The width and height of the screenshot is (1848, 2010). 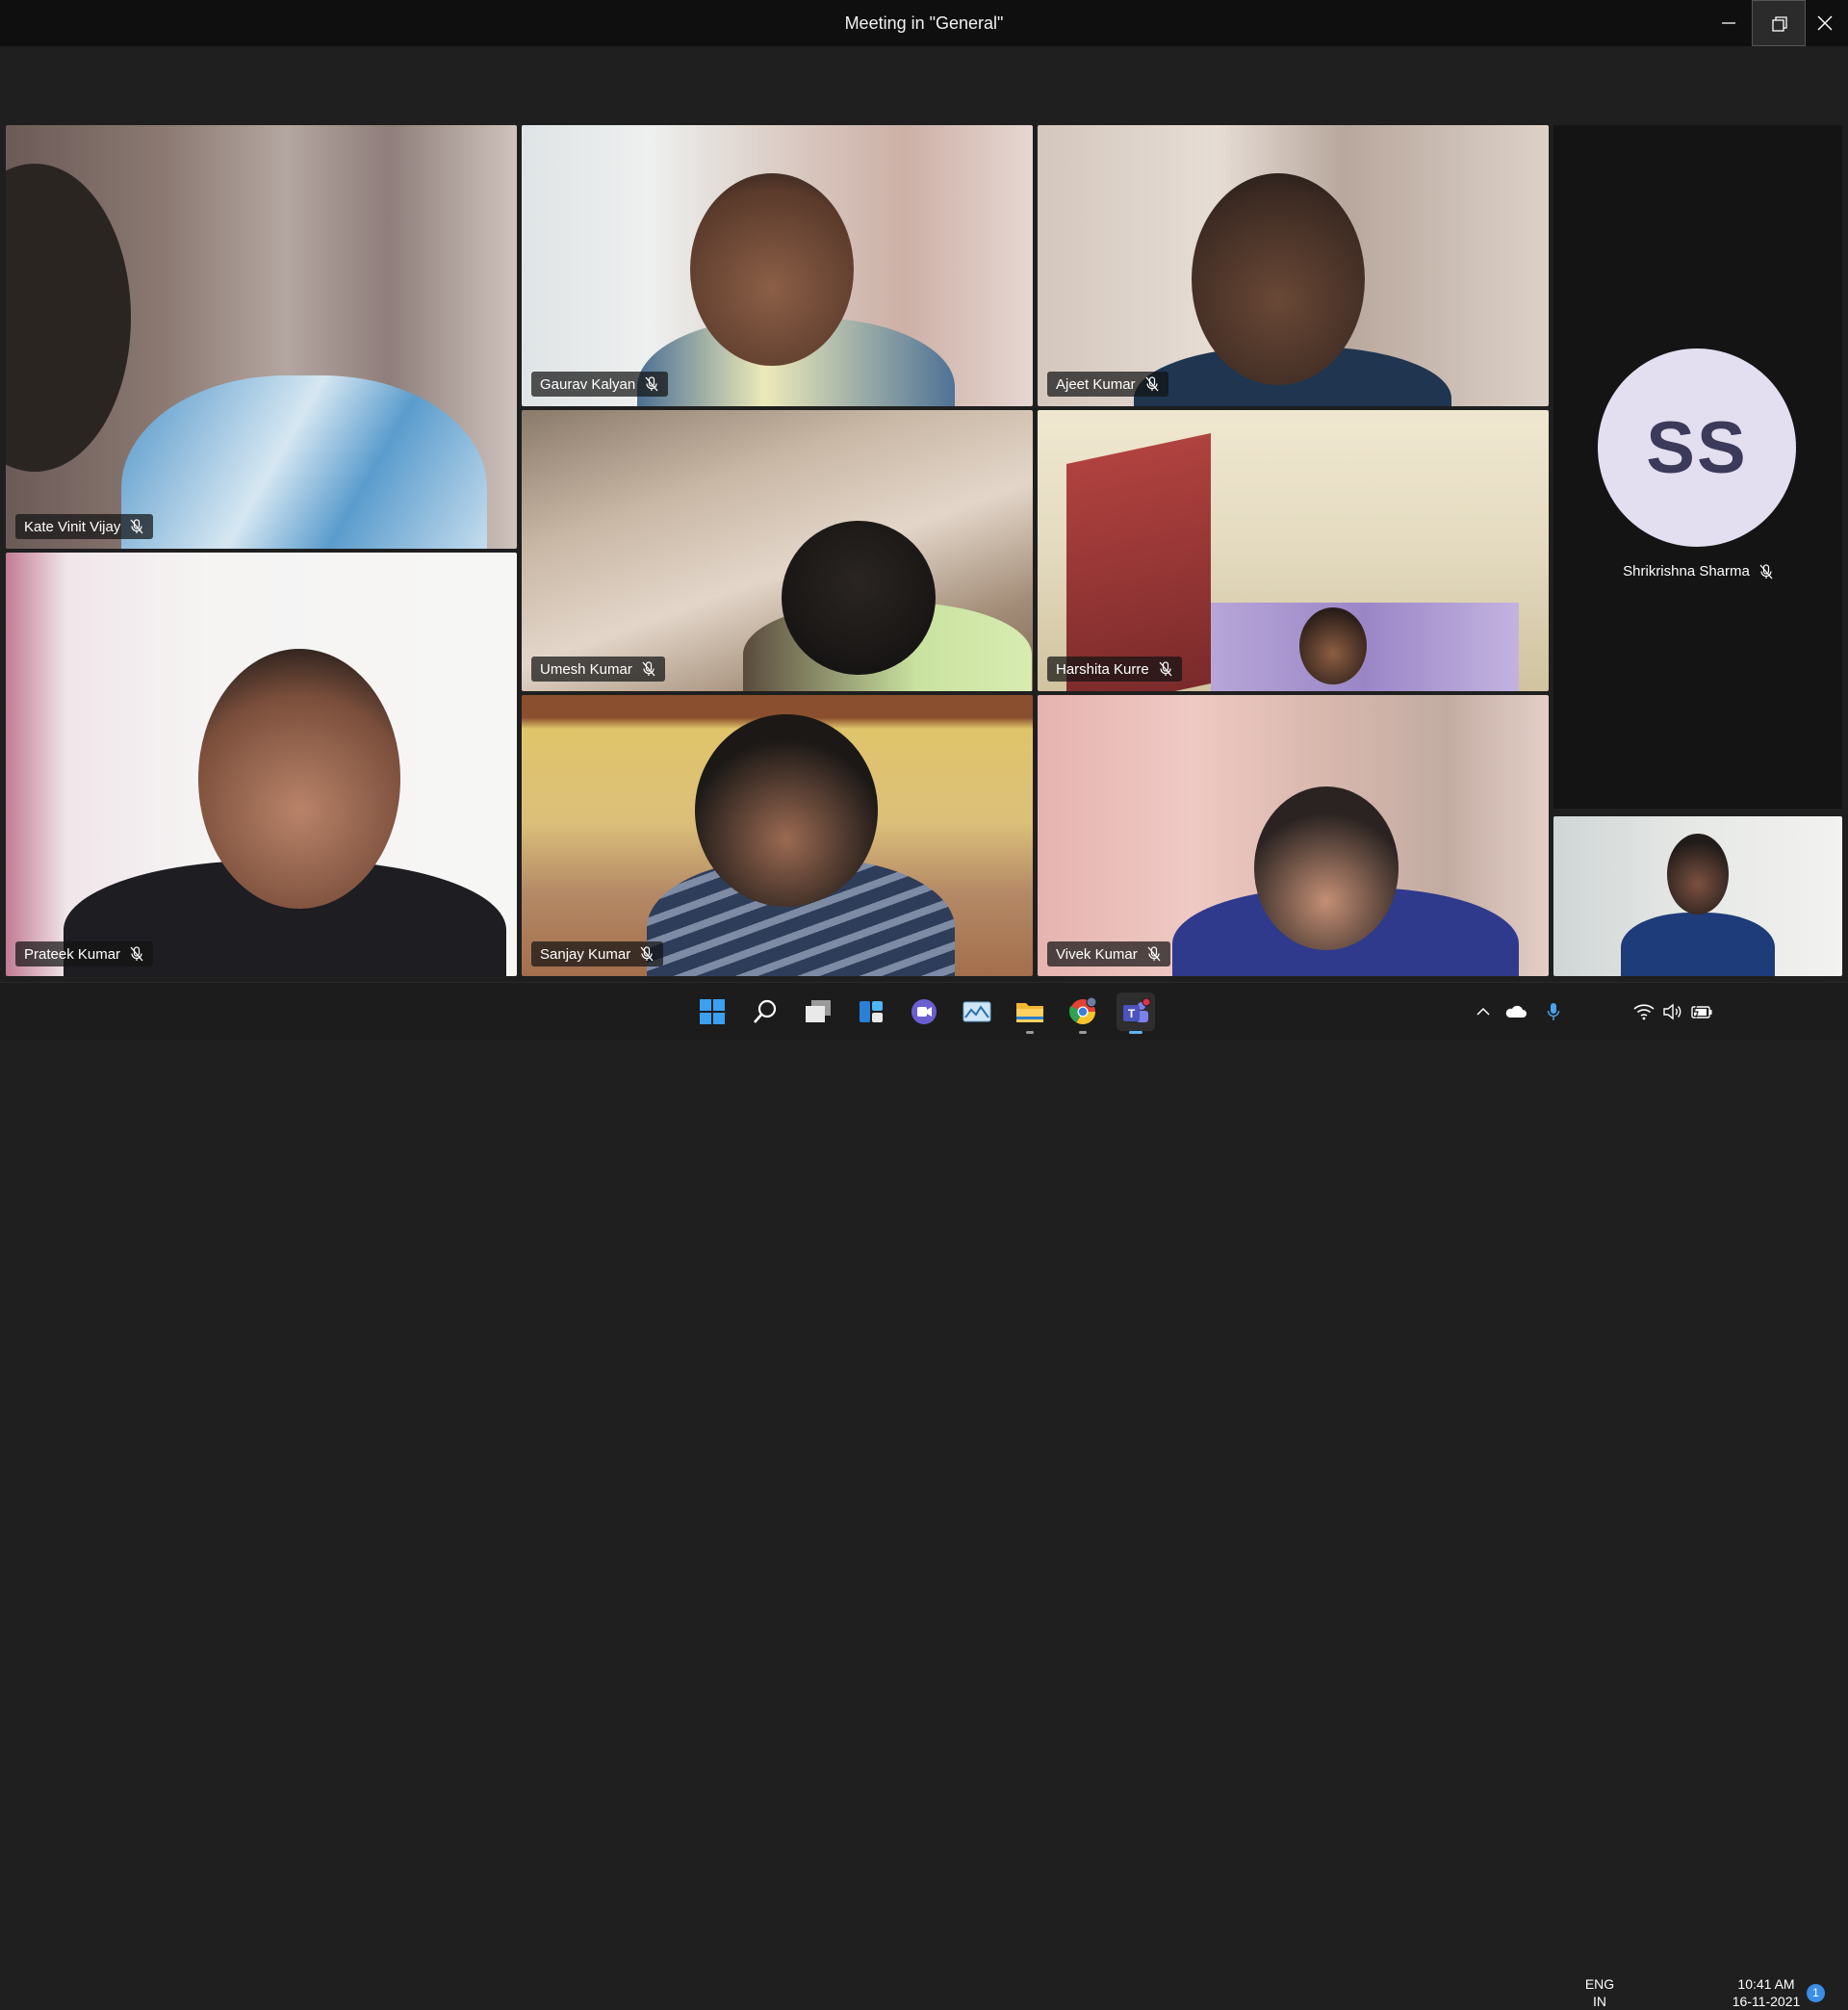 I want to click on file-explorer-icon, so click(x=1030, y=1013).